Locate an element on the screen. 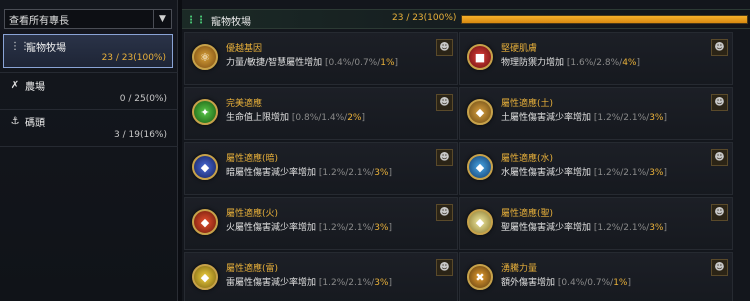  sidebar-item-pet-ranch: ⋮⋮ 寵物牧場 23 / 23(100%) is located at coordinates (88, 51).